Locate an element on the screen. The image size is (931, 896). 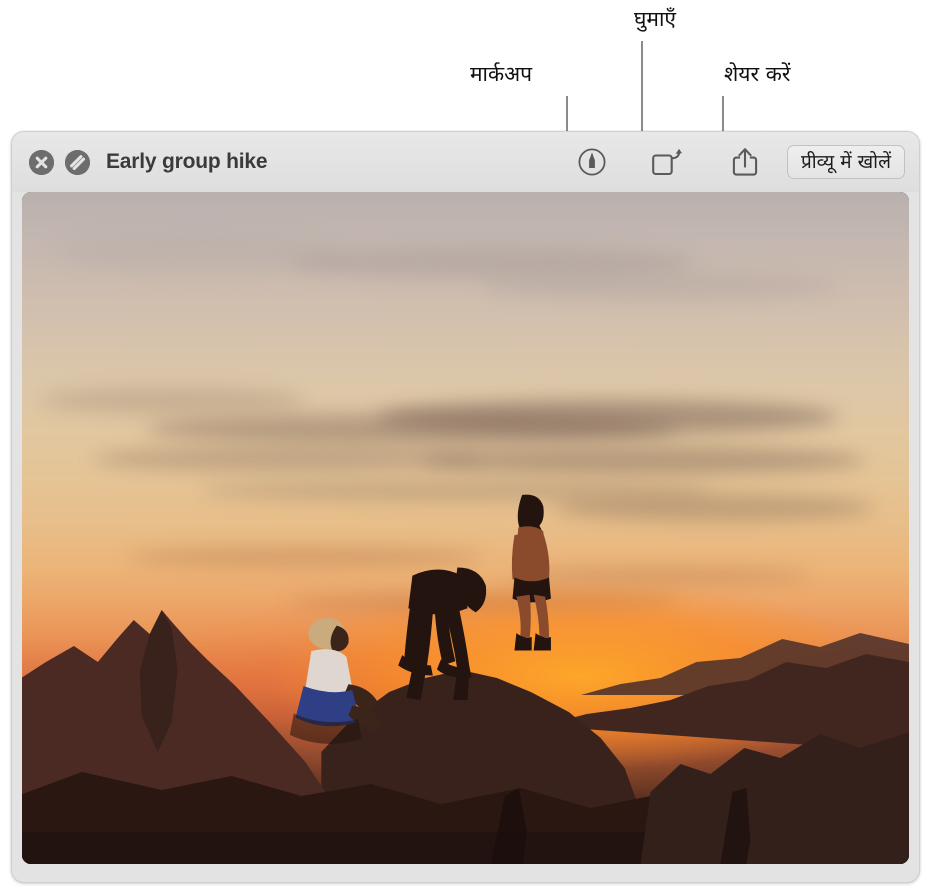
person-crouching-silhouette is located at coordinates (441, 622).